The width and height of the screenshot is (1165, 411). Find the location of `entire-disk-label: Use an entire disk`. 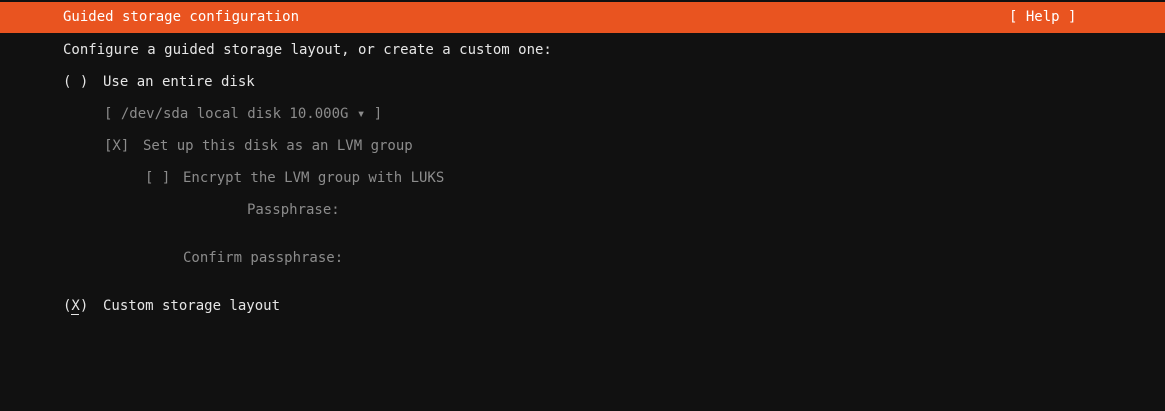

entire-disk-label: Use an entire disk is located at coordinates (179, 82).